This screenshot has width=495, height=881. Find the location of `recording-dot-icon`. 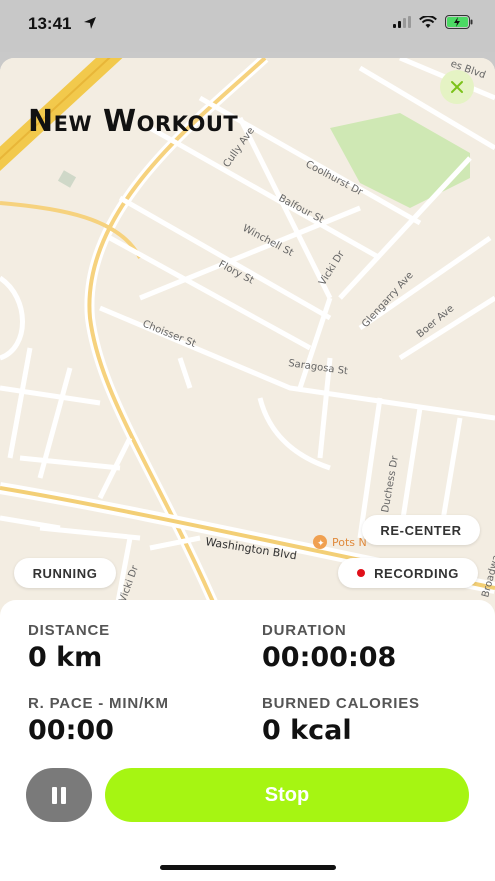

recording-dot-icon is located at coordinates (361, 573).